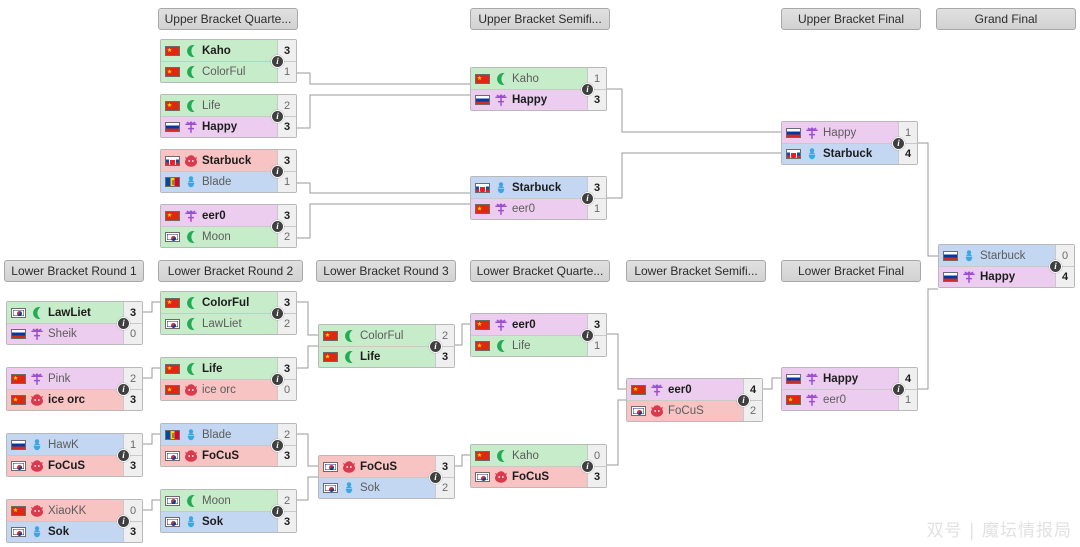 The width and height of the screenshot is (1080, 547). Describe the element at coordinates (62, 334) in the screenshot. I see `player-name: Sheik` at that location.